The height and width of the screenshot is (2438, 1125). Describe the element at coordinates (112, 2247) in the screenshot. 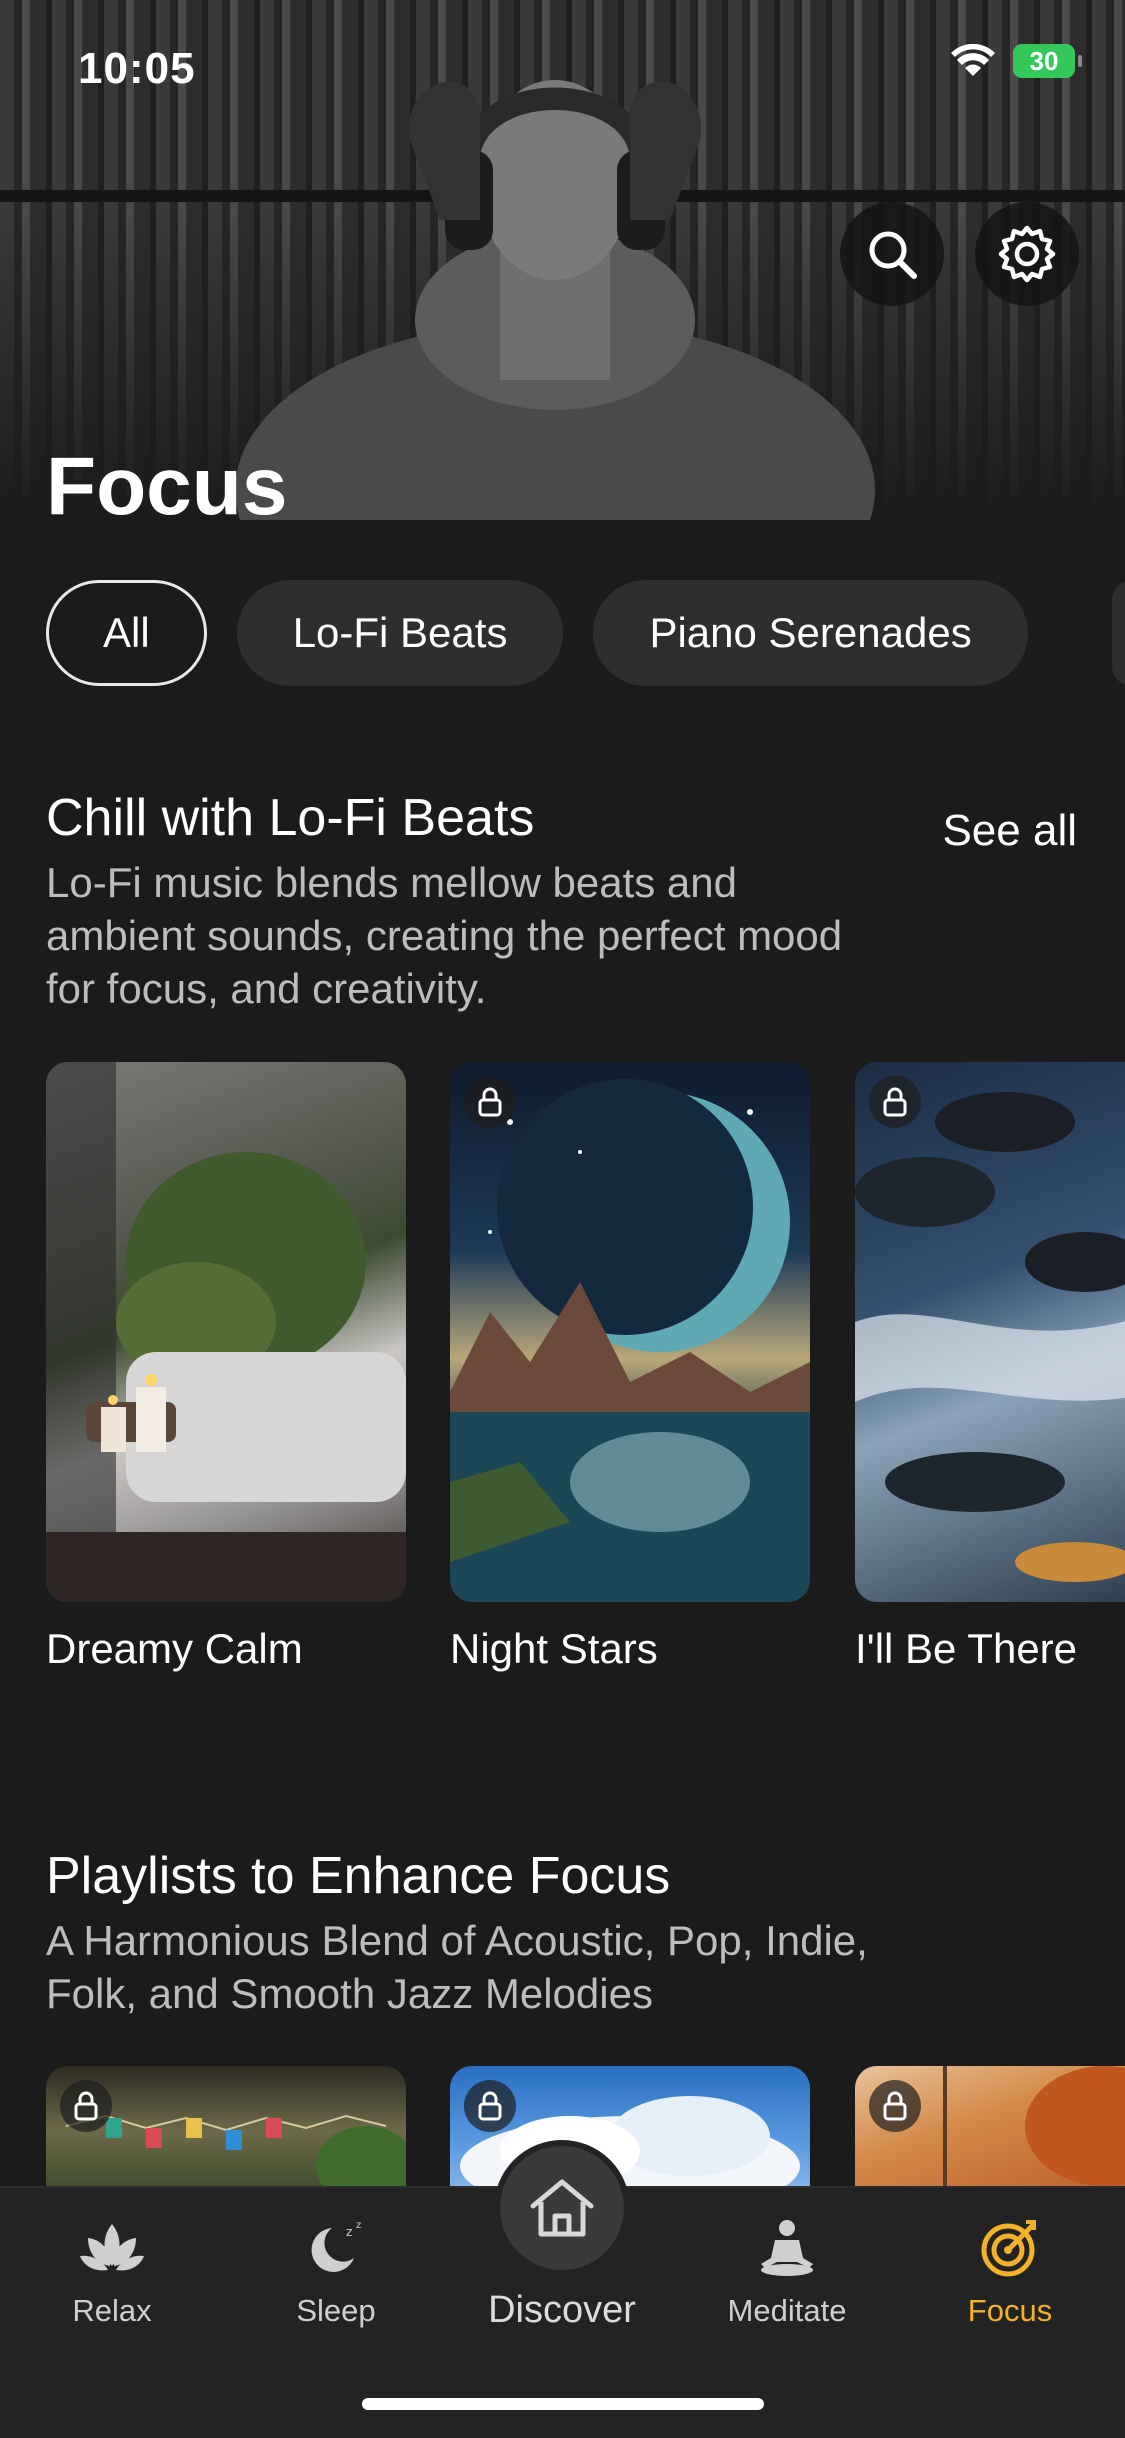

I see `lotus-icon` at that location.